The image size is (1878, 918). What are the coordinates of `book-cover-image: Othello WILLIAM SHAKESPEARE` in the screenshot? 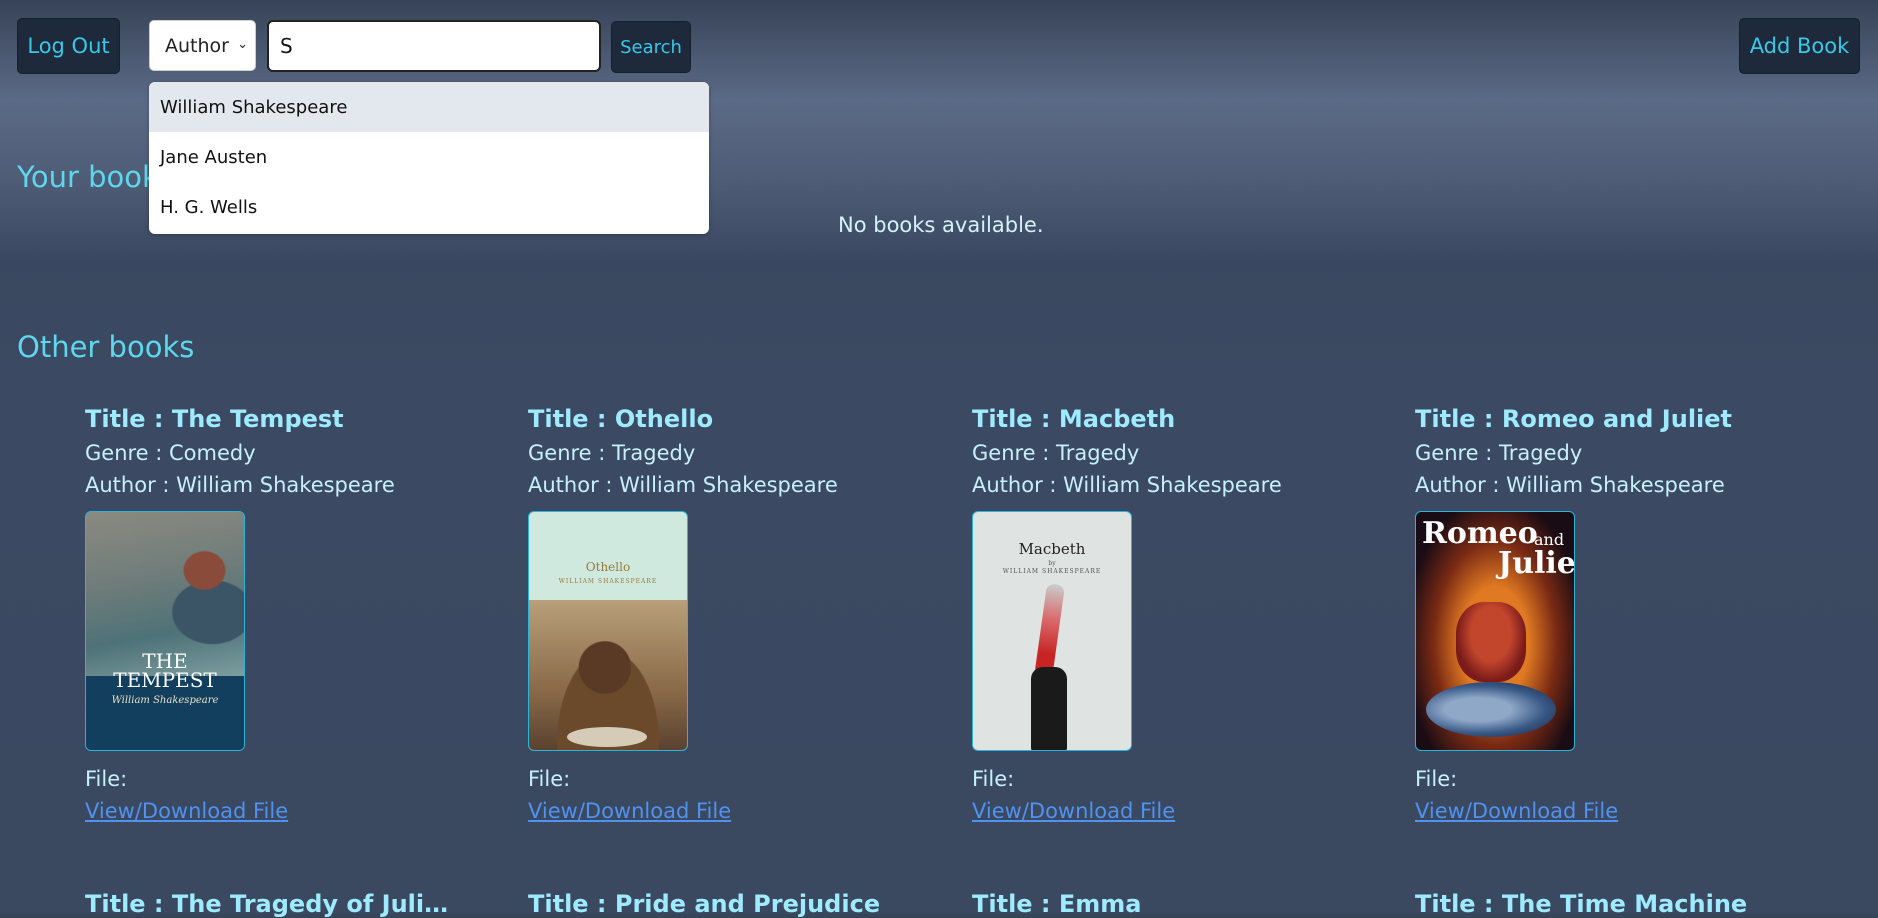 It's located at (608, 631).